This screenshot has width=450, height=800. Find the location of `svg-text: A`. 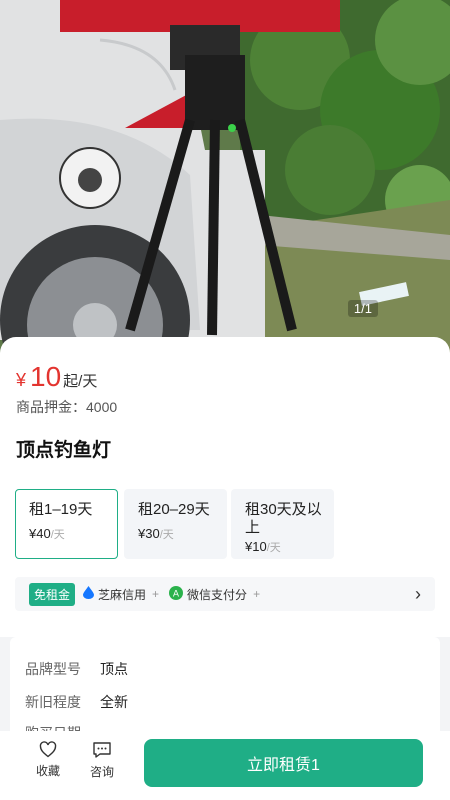

svg-text: A is located at coordinates (176, 594).